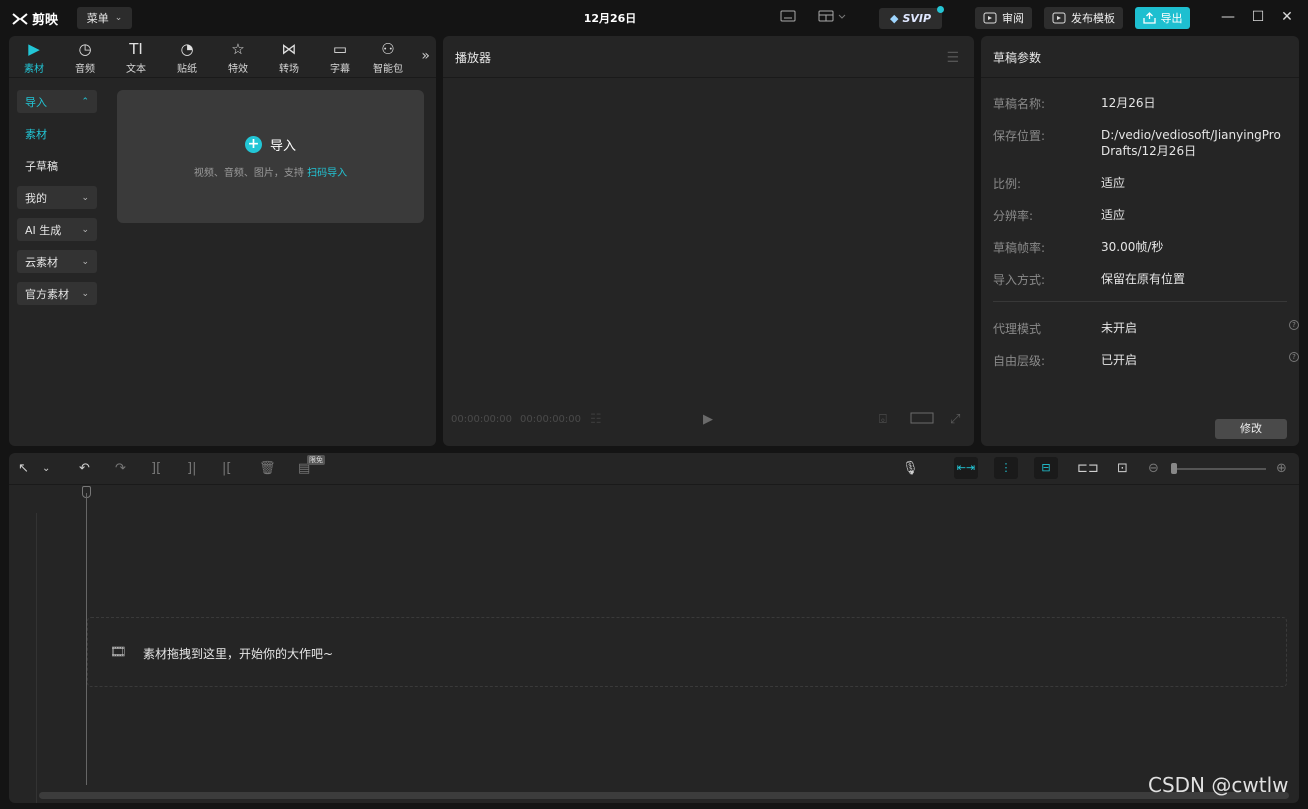 The image size is (1308, 809). What do you see at coordinates (832, 17) in the screenshot?
I see `layout-icon` at bounding box center [832, 17].